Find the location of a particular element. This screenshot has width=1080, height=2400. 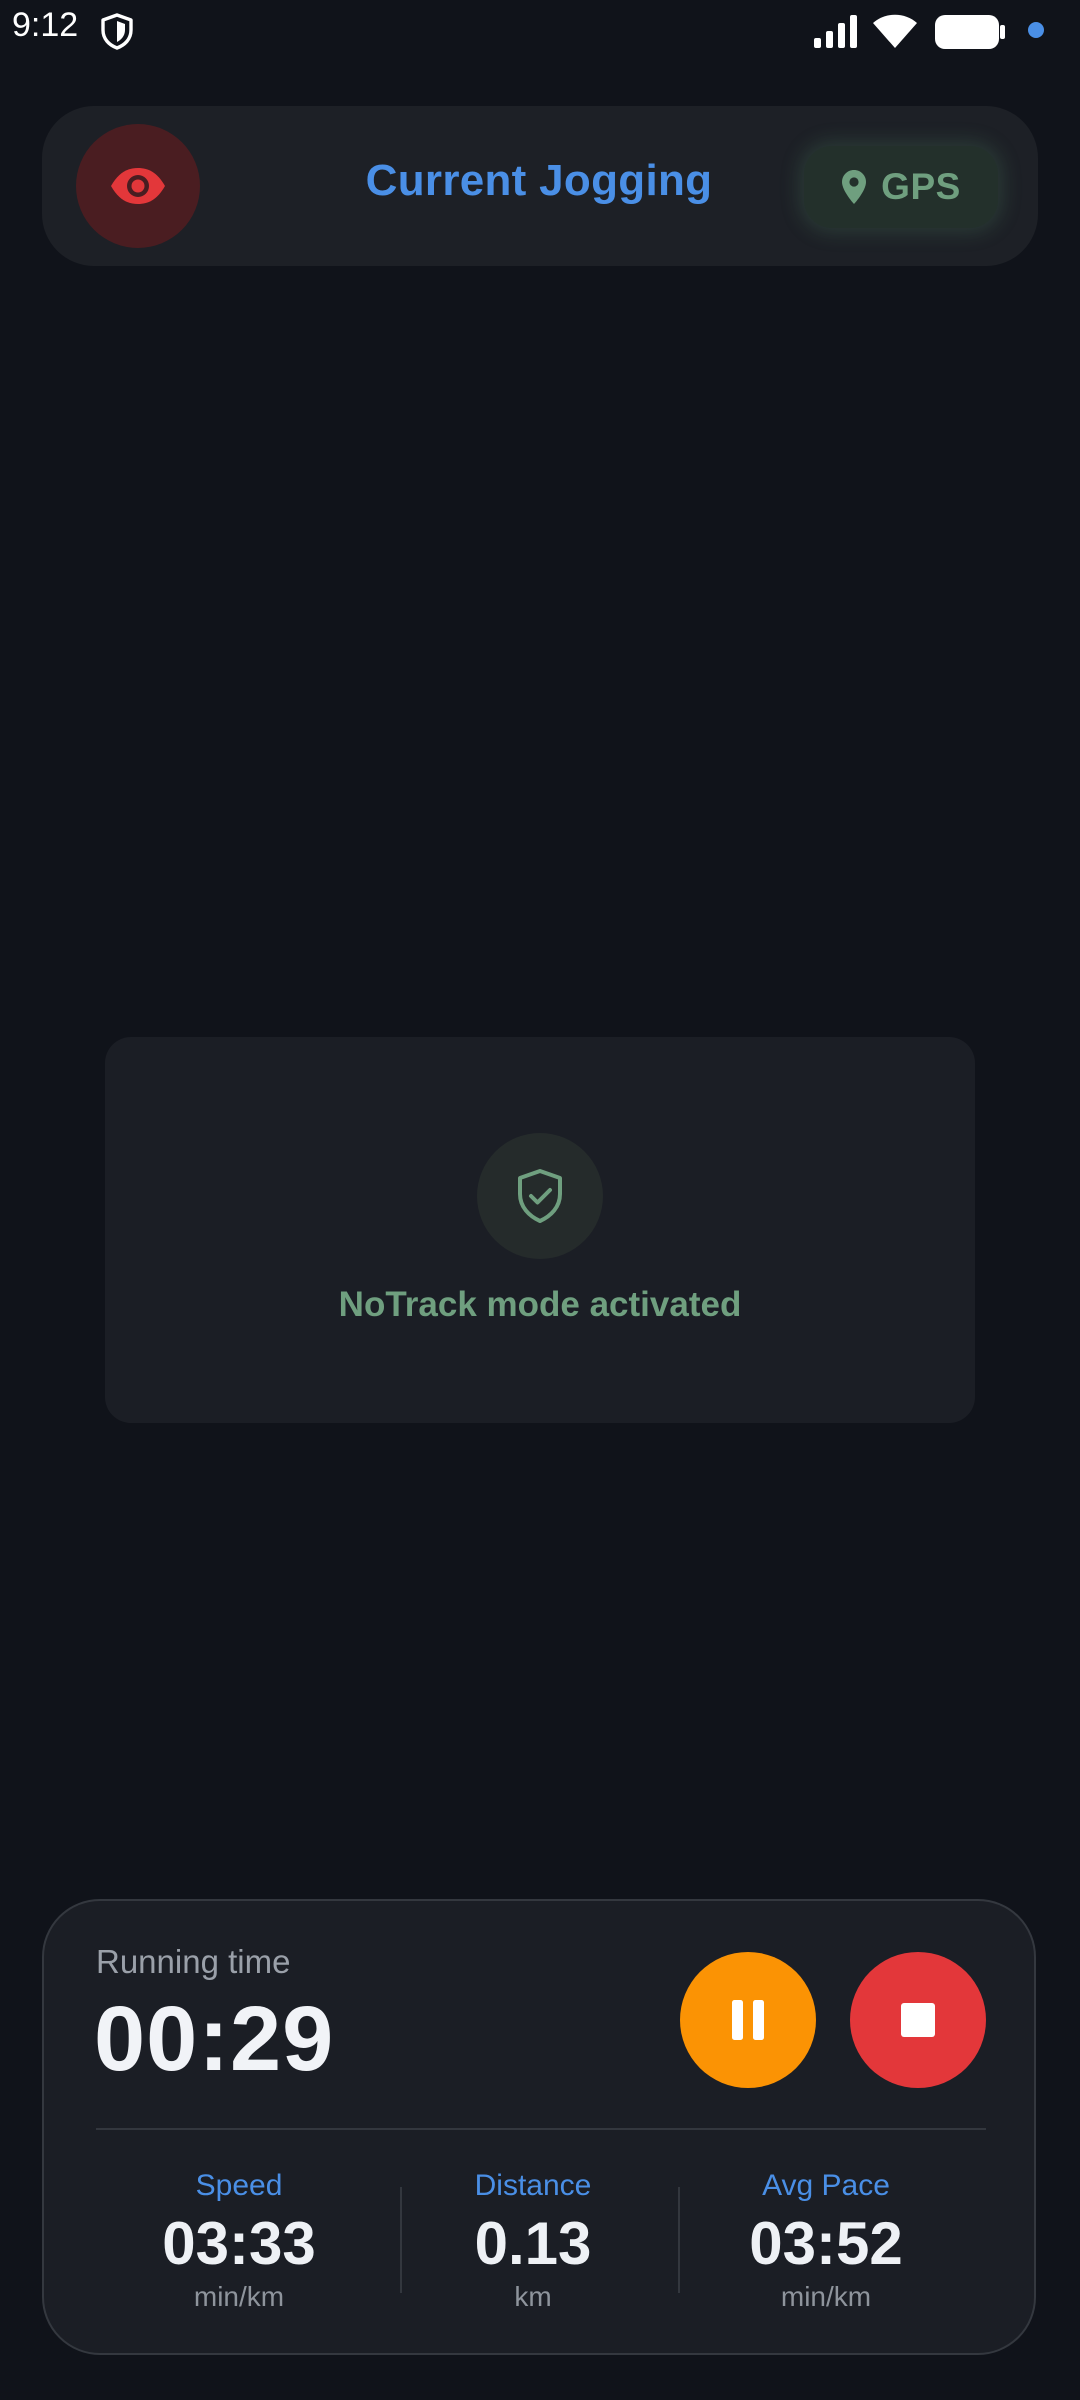

stat-separator is located at coordinates (679, 2240).